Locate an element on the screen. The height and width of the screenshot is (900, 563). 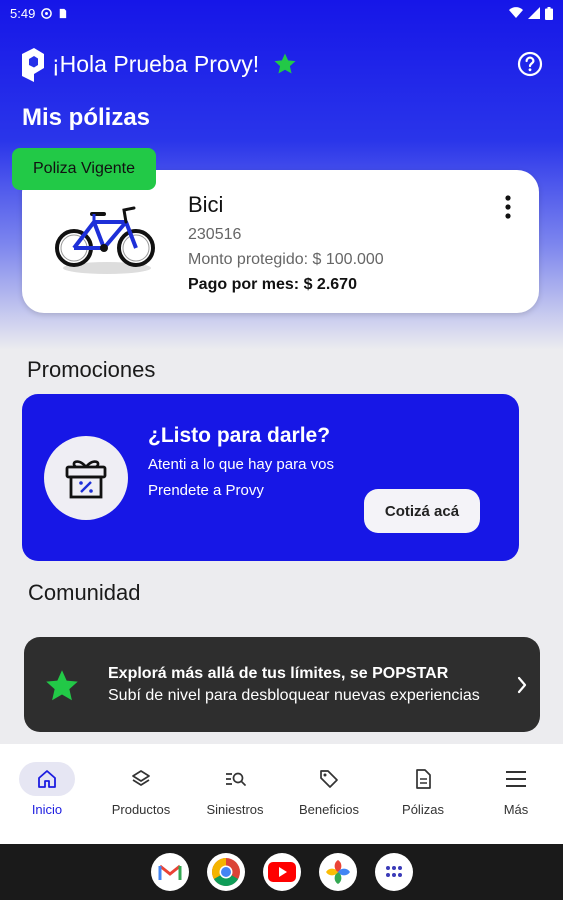
chevron-right-icon is located at coordinates (522, 685).